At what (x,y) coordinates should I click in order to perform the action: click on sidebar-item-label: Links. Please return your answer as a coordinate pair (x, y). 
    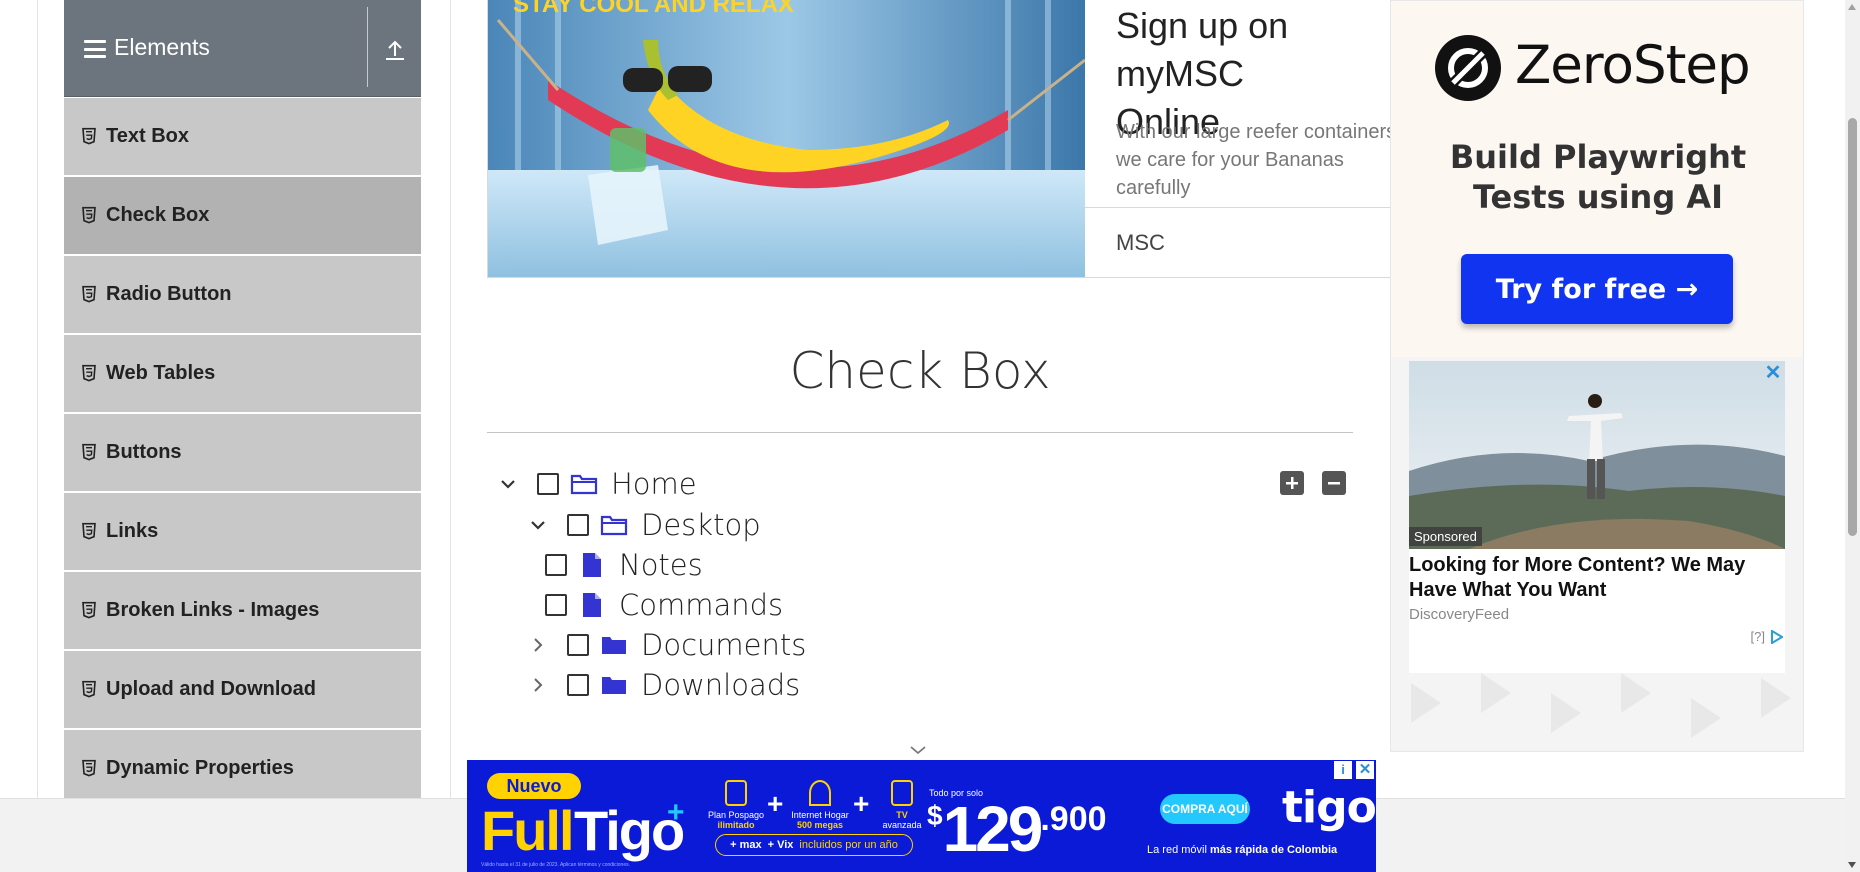
    Looking at the image, I should click on (132, 531).